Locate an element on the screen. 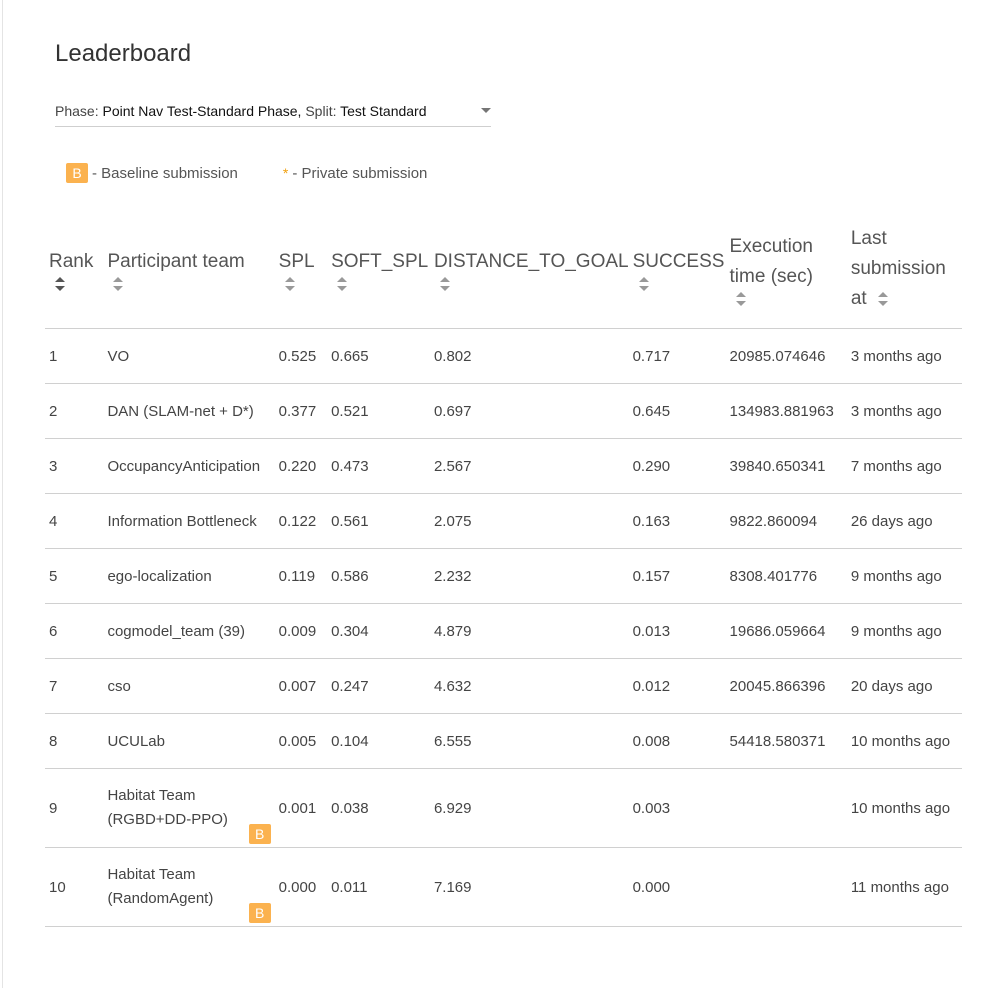 The width and height of the screenshot is (998, 988). split-label: Split: is located at coordinates (321, 111).